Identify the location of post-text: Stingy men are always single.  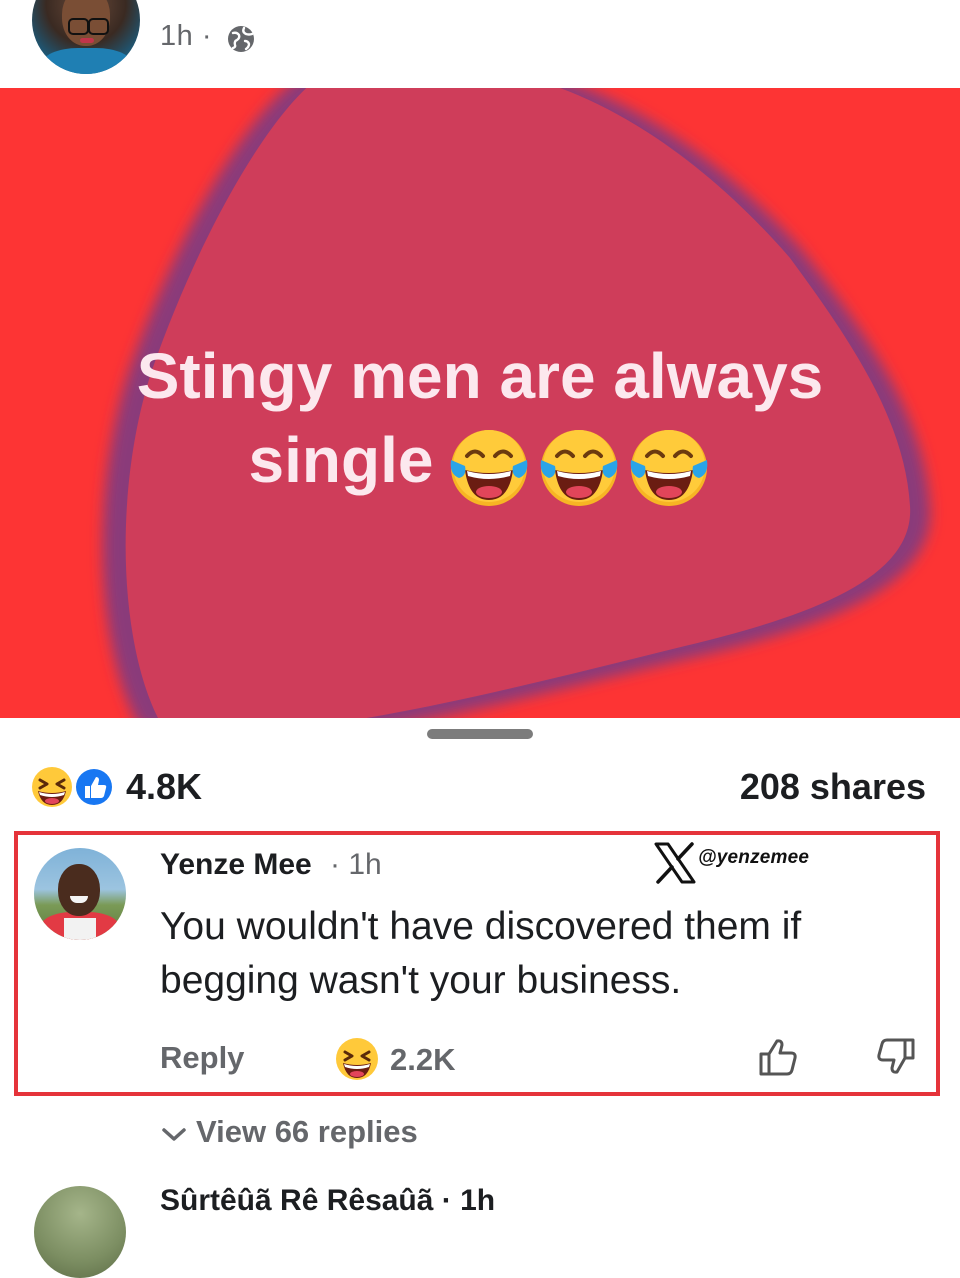
(480, 422).